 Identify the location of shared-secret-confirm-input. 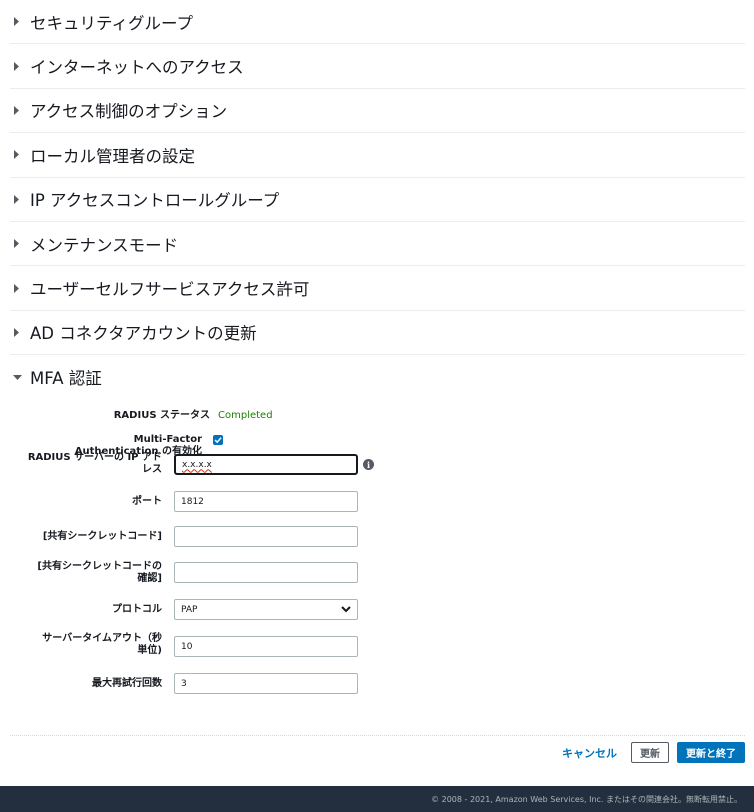
(266, 572).